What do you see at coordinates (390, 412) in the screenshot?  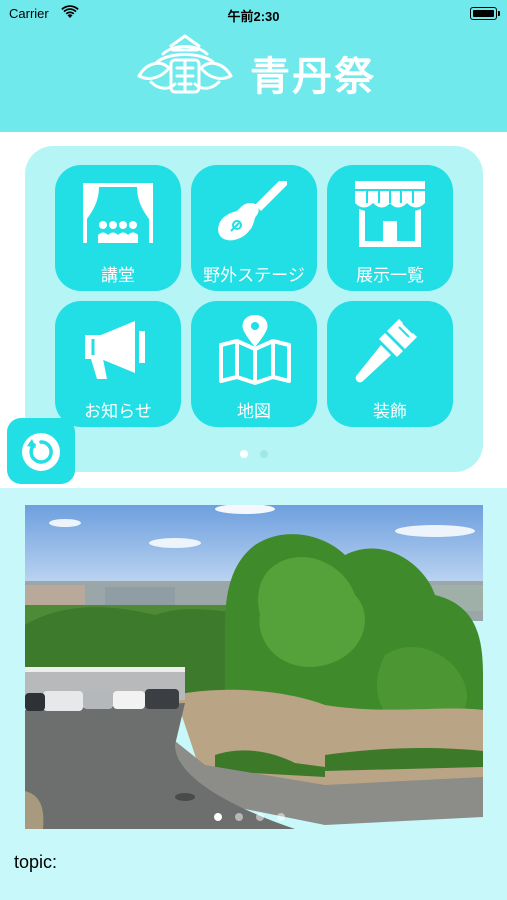 I see `tile-decoration-label: 装飾` at bounding box center [390, 412].